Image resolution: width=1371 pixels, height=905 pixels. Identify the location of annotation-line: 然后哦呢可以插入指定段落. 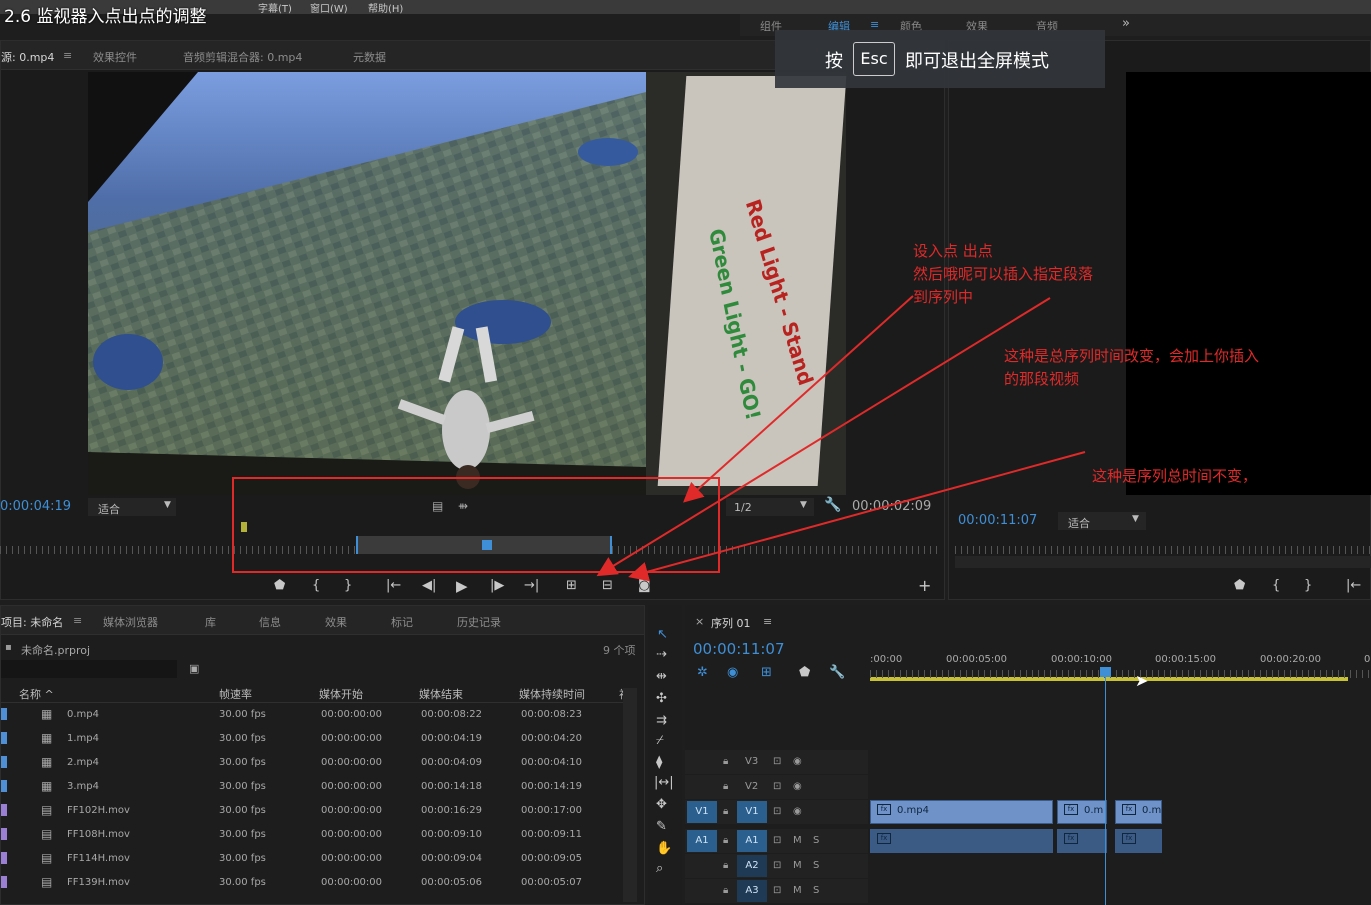
(1003, 274).